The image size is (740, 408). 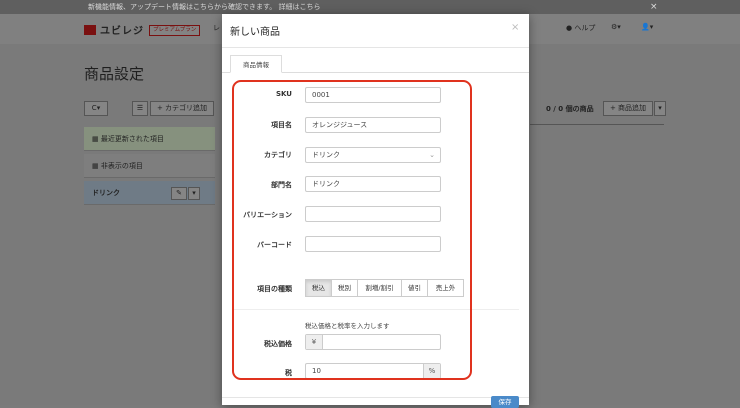 I want to click on list-view-button: ☰, so click(x=140, y=108).